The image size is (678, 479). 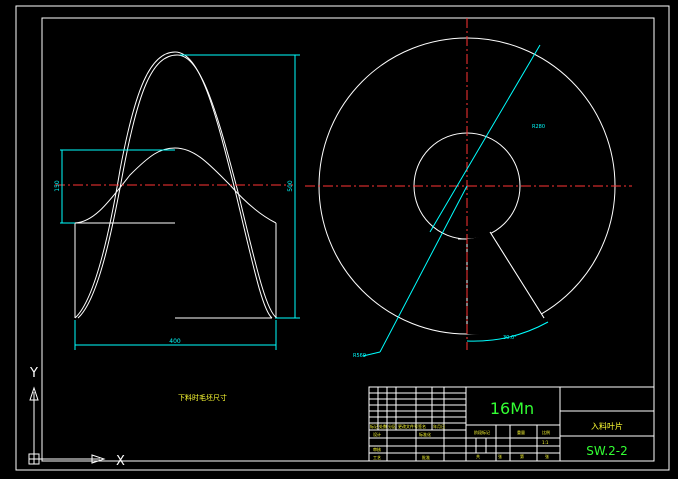 What do you see at coordinates (426, 457) in the screenshot?
I see `tb-label-approve: 批准` at bounding box center [426, 457].